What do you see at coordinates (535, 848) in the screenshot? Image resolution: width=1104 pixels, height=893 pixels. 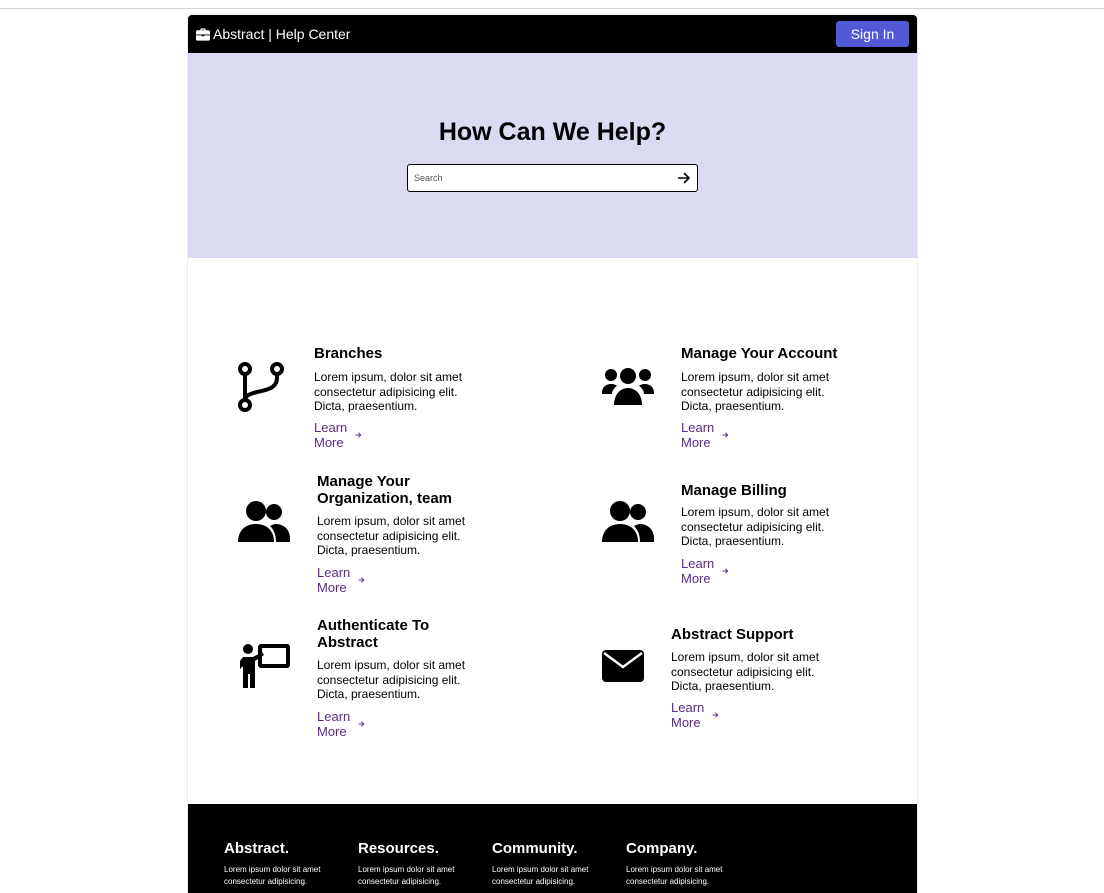 I see `footer-column-title: Community.` at bounding box center [535, 848].